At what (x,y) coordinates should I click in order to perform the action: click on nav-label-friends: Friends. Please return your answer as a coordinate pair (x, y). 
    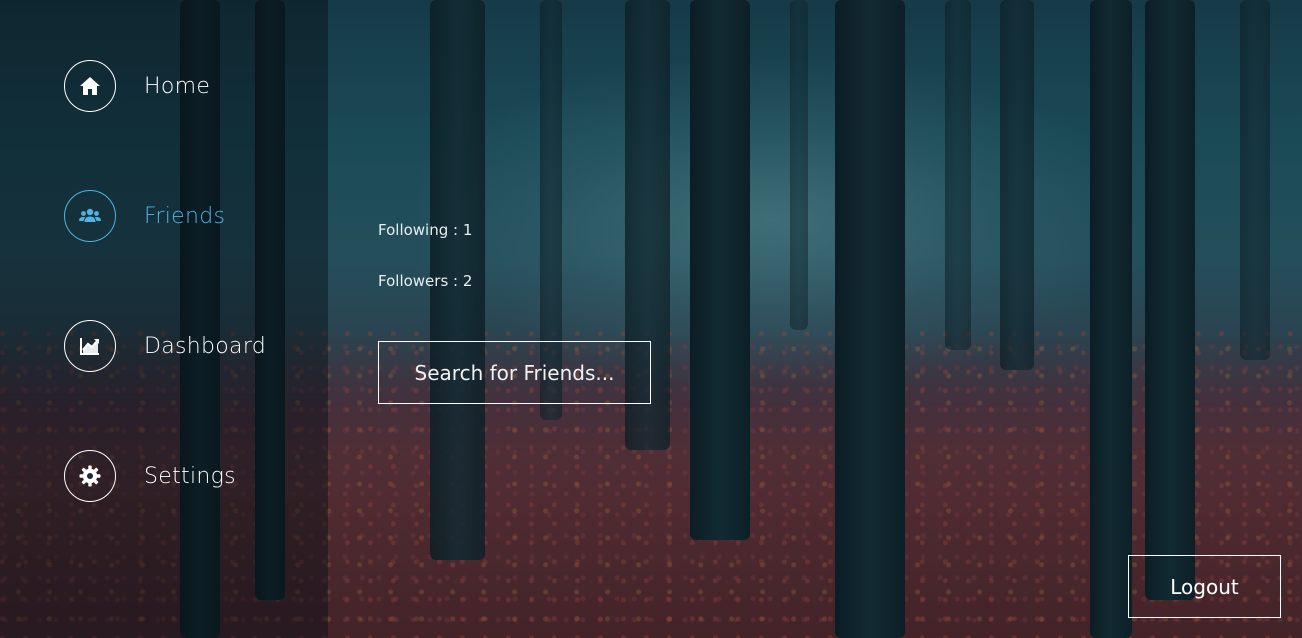
    Looking at the image, I should click on (185, 216).